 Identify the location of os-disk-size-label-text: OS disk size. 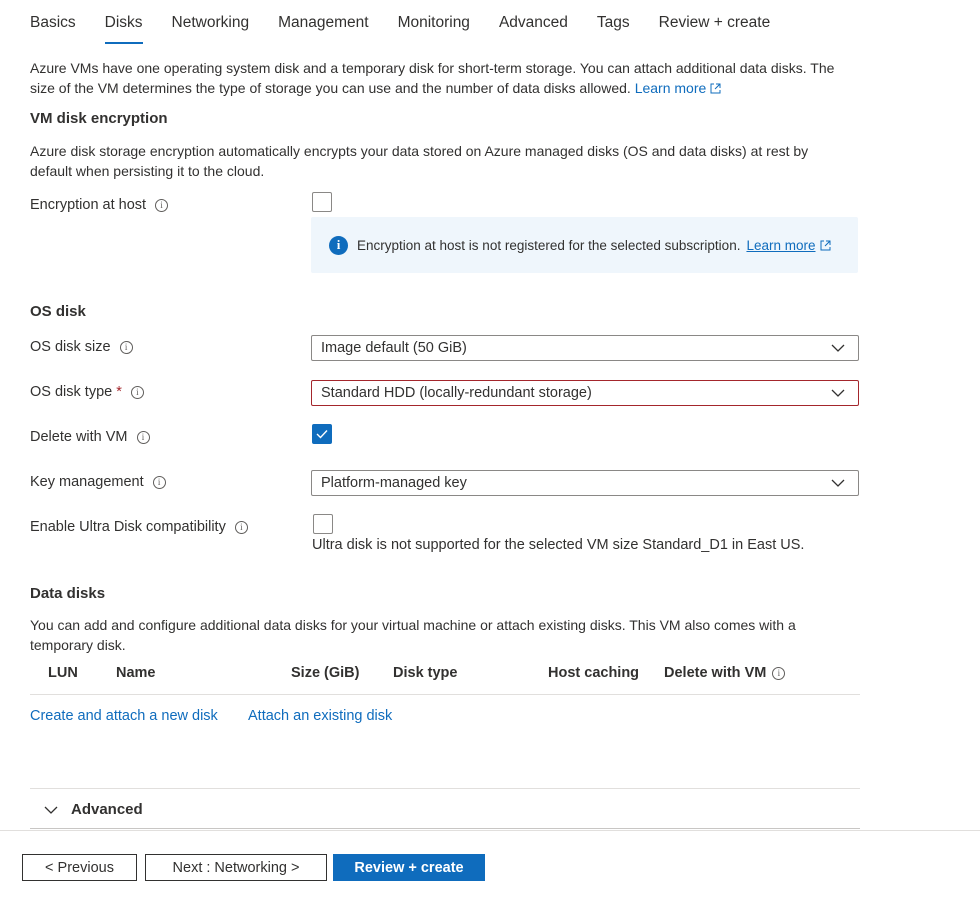
(70, 347).